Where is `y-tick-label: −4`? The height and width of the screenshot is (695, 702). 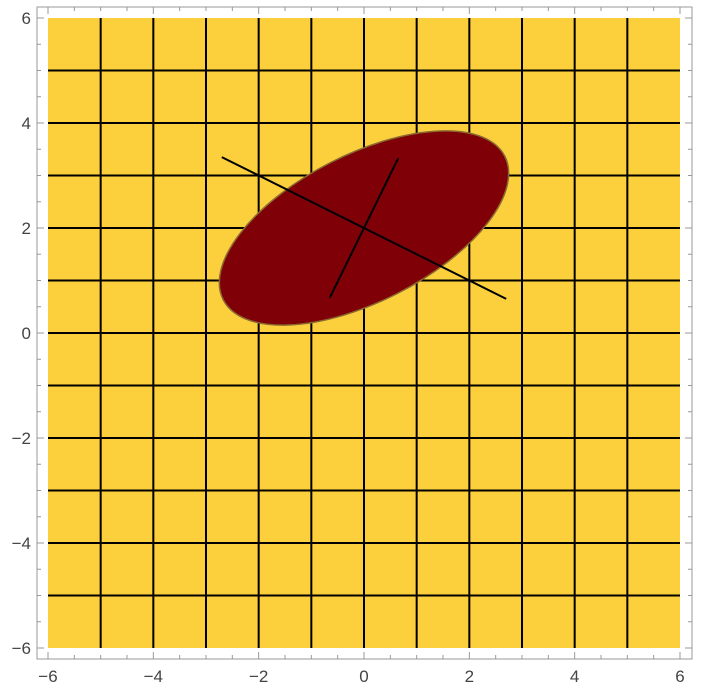 y-tick-label: −4 is located at coordinates (21, 543).